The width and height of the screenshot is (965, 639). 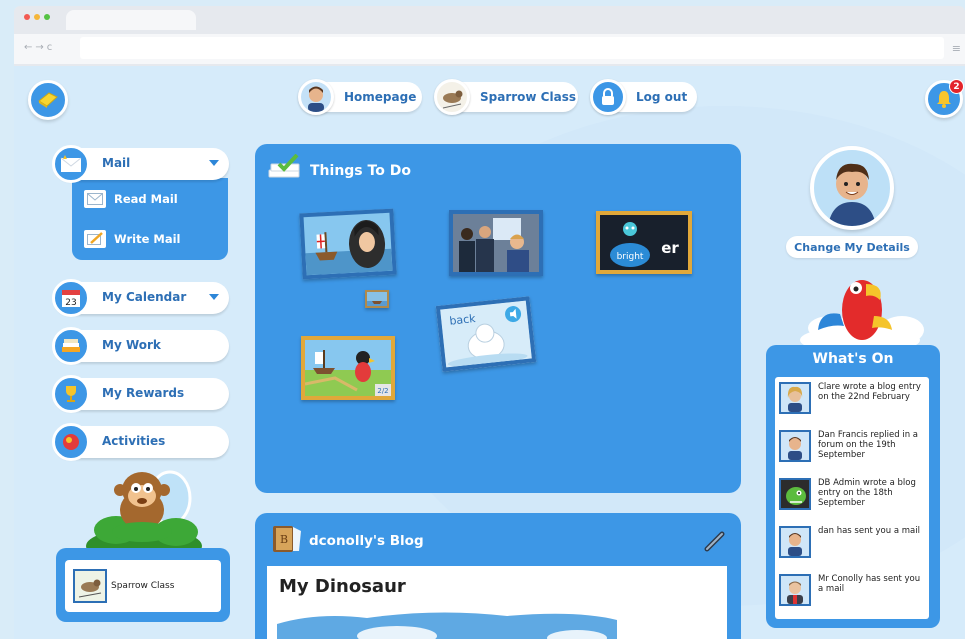 What do you see at coordinates (150, 219) in the screenshot?
I see `mail-submenu: Read Mail Write Mail` at bounding box center [150, 219].